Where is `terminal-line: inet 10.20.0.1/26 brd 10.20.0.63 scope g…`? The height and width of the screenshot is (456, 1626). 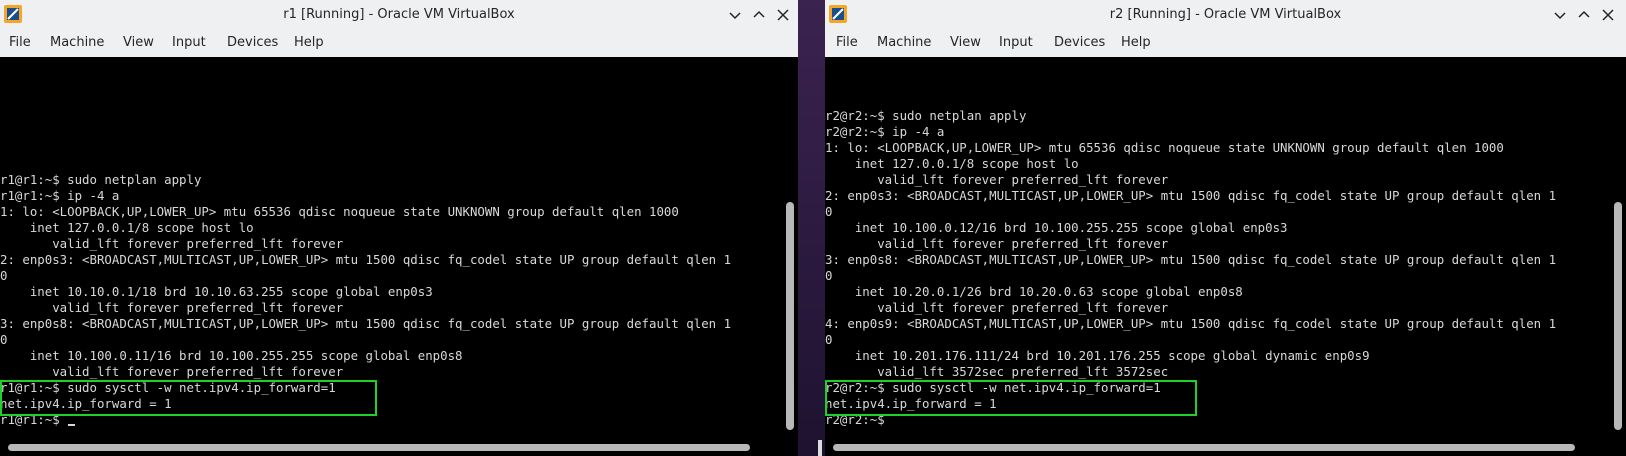
terminal-line: inet 10.20.0.1/26 brd 10.20.0.63 scope g… is located at coordinates (1034, 291).